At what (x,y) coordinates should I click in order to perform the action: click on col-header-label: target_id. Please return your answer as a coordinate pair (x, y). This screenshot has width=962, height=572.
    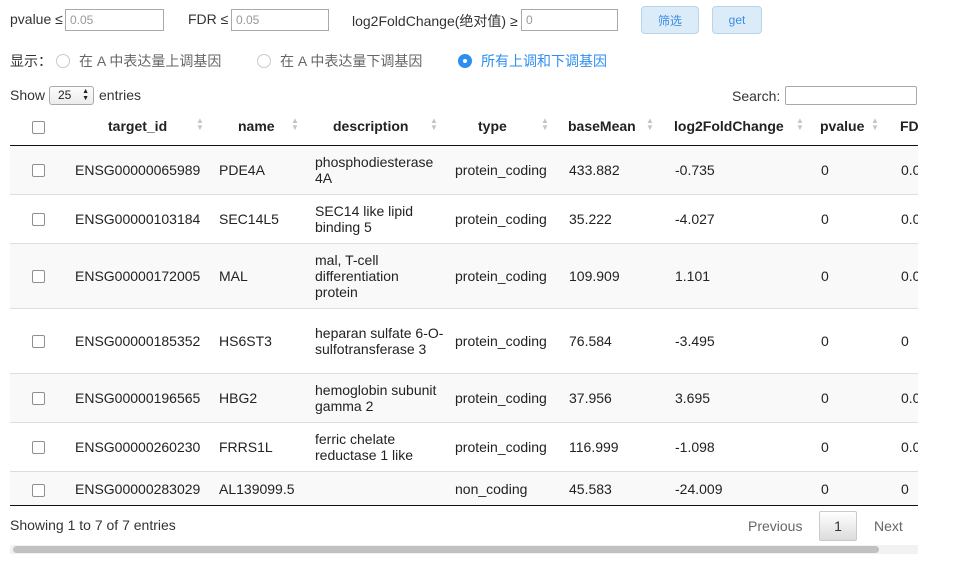
    Looking at the image, I should click on (138, 126).